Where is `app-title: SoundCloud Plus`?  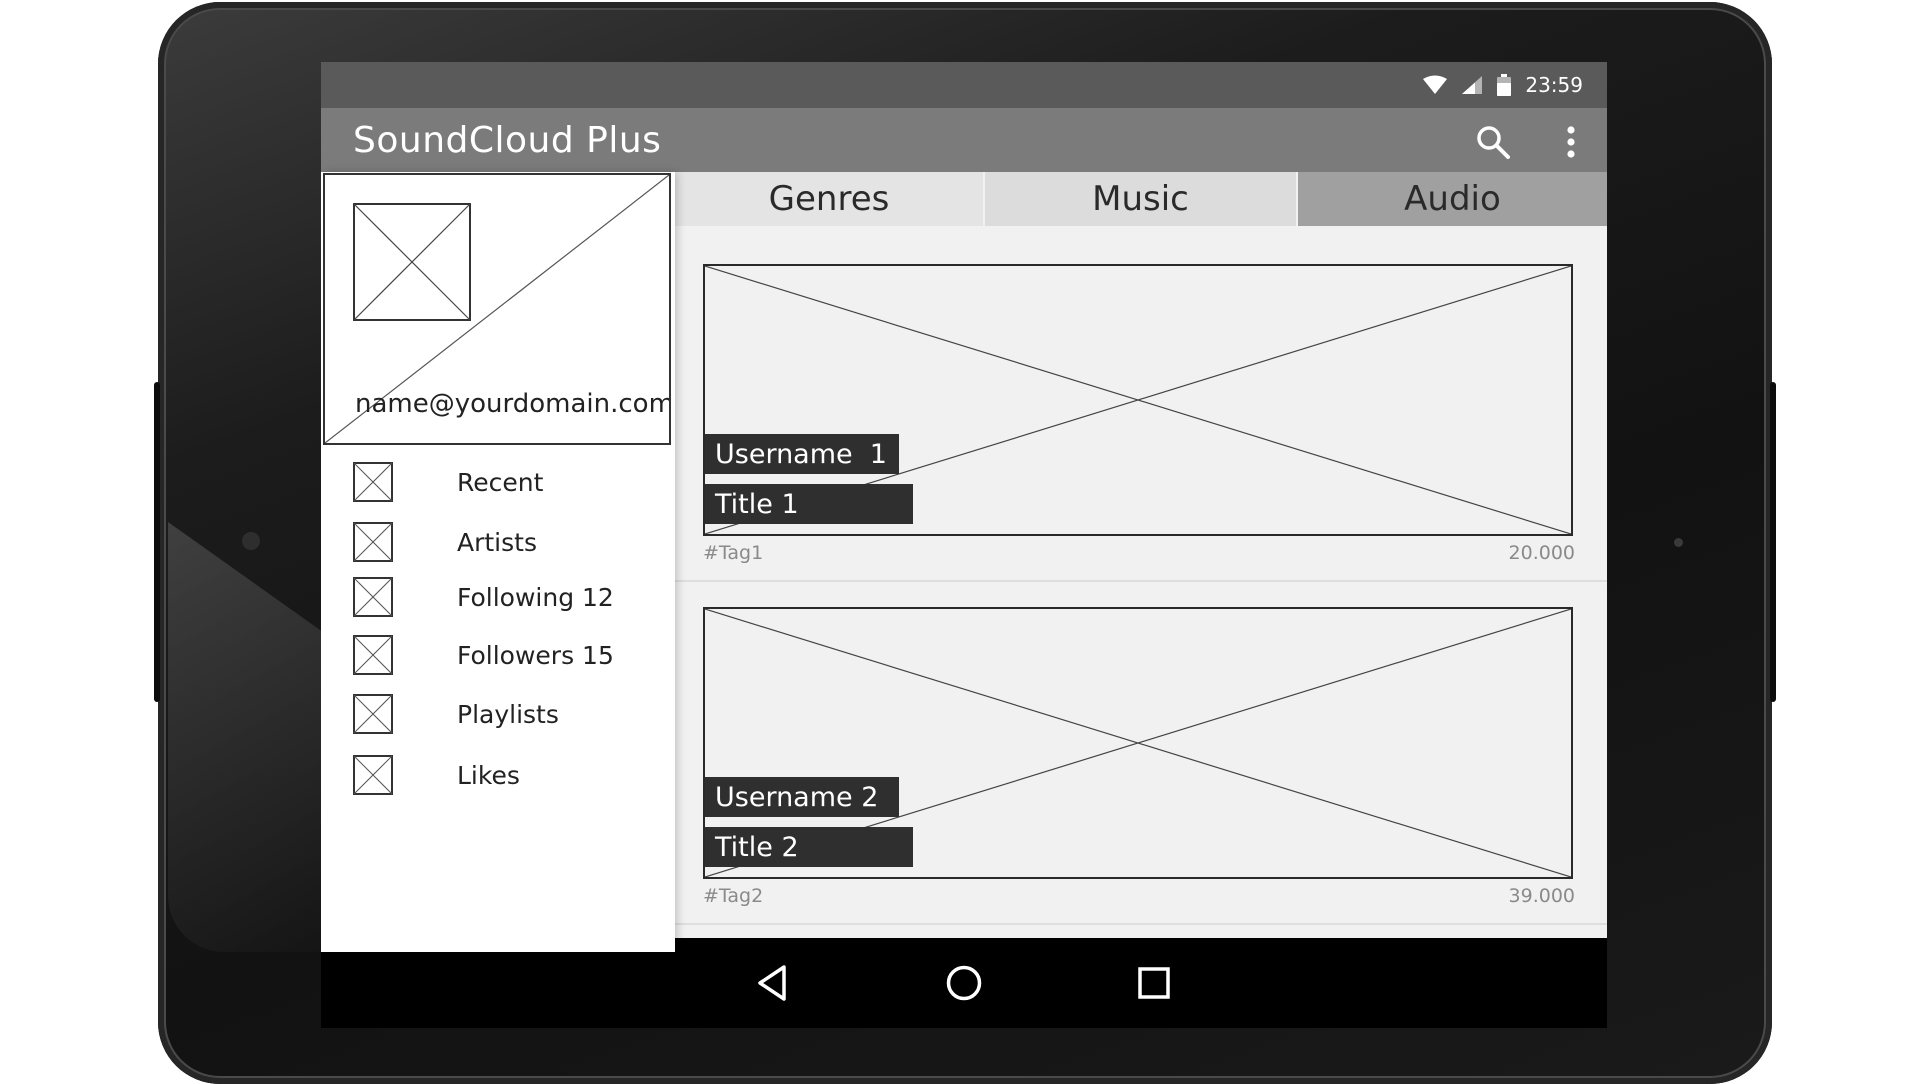
app-title: SoundCloud Plus is located at coordinates (507, 140).